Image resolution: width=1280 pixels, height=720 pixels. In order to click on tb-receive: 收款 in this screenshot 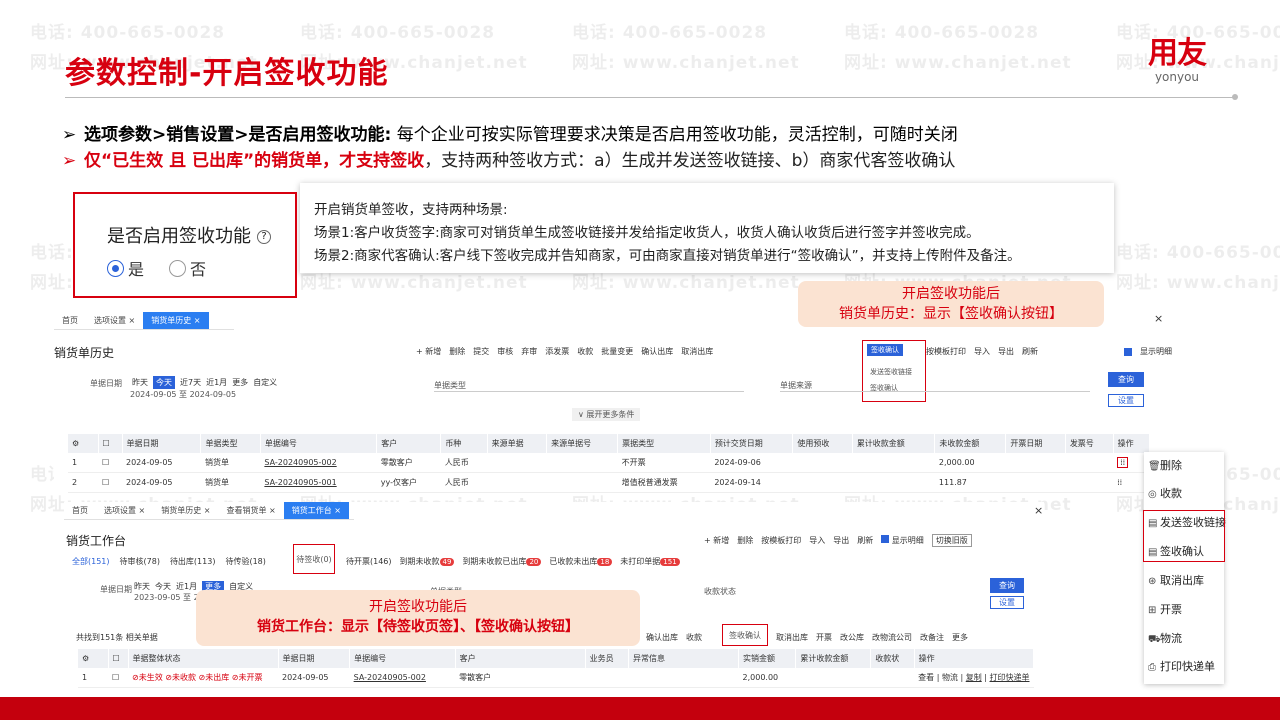, I will do `click(585, 351)`.